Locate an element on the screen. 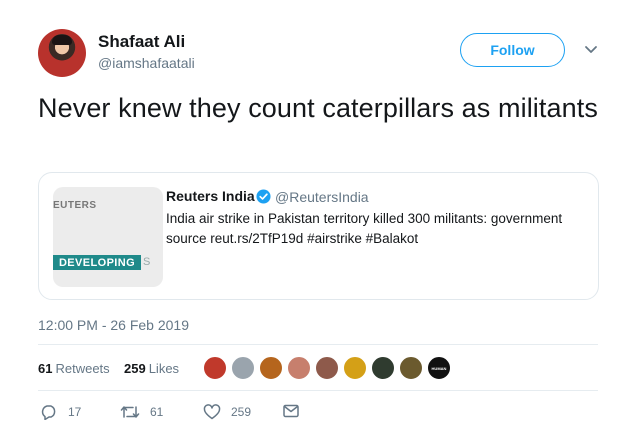  quoted-source-handle: @ReutersIndia is located at coordinates (322, 197).